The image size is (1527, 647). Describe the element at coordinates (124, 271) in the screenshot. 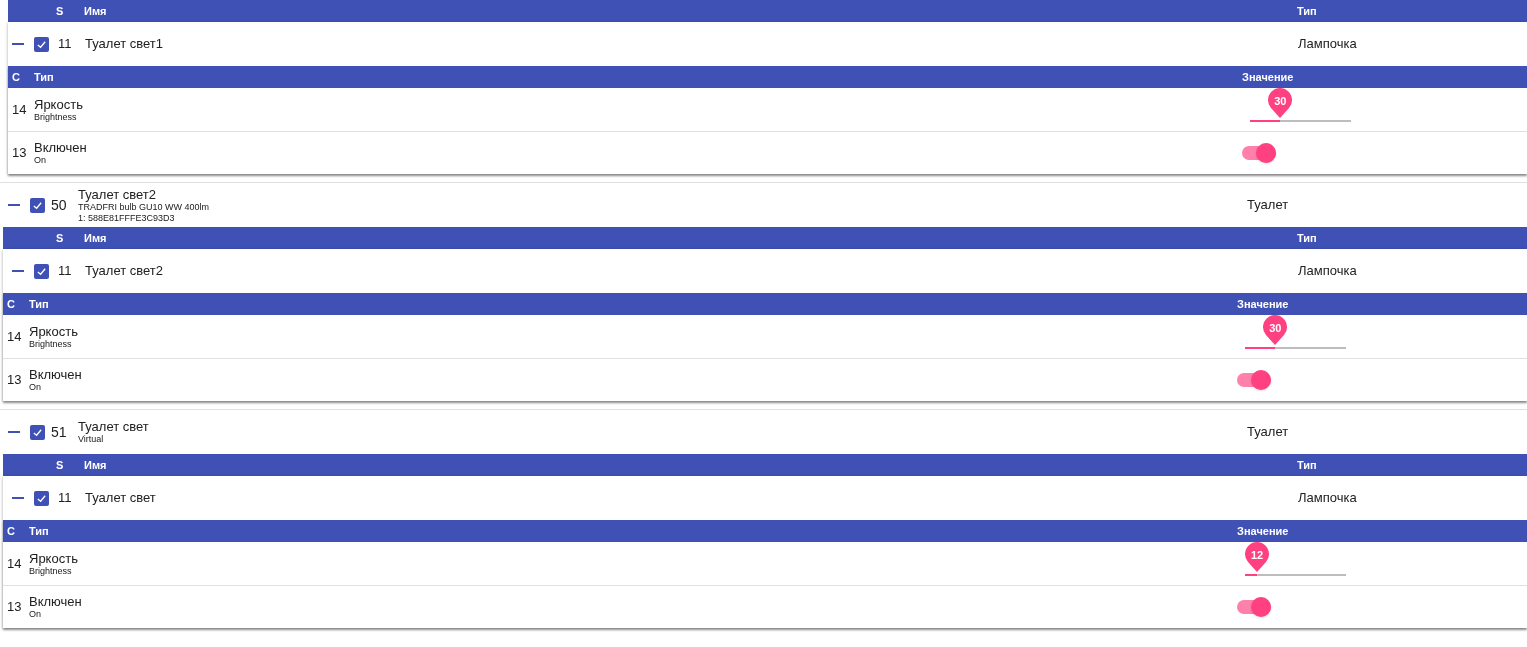

I see `child-name: Туалет свет2` at that location.